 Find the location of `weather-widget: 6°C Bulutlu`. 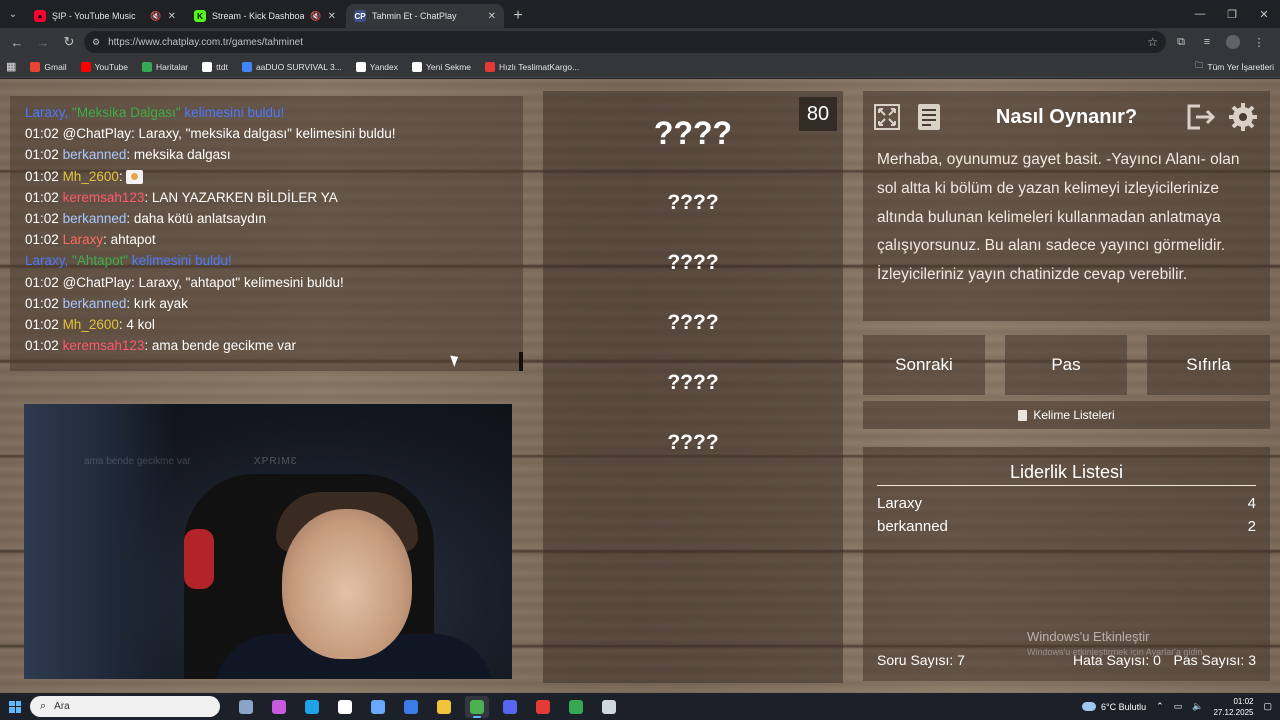

weather-widget: 6°C Bulutlu is located at coordinates (1114, 707).